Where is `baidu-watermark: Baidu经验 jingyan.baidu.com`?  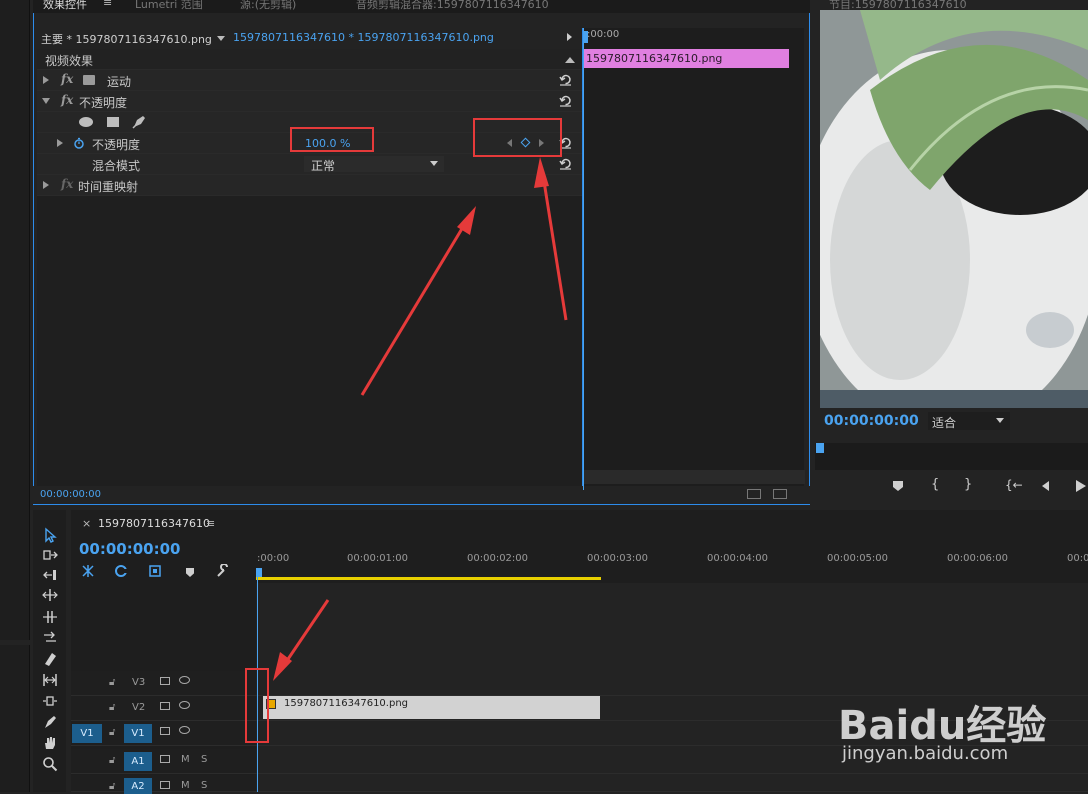
baidu-watermark: Baidu经验 jingyan.baidu.com is located at coordinates (958, 723).